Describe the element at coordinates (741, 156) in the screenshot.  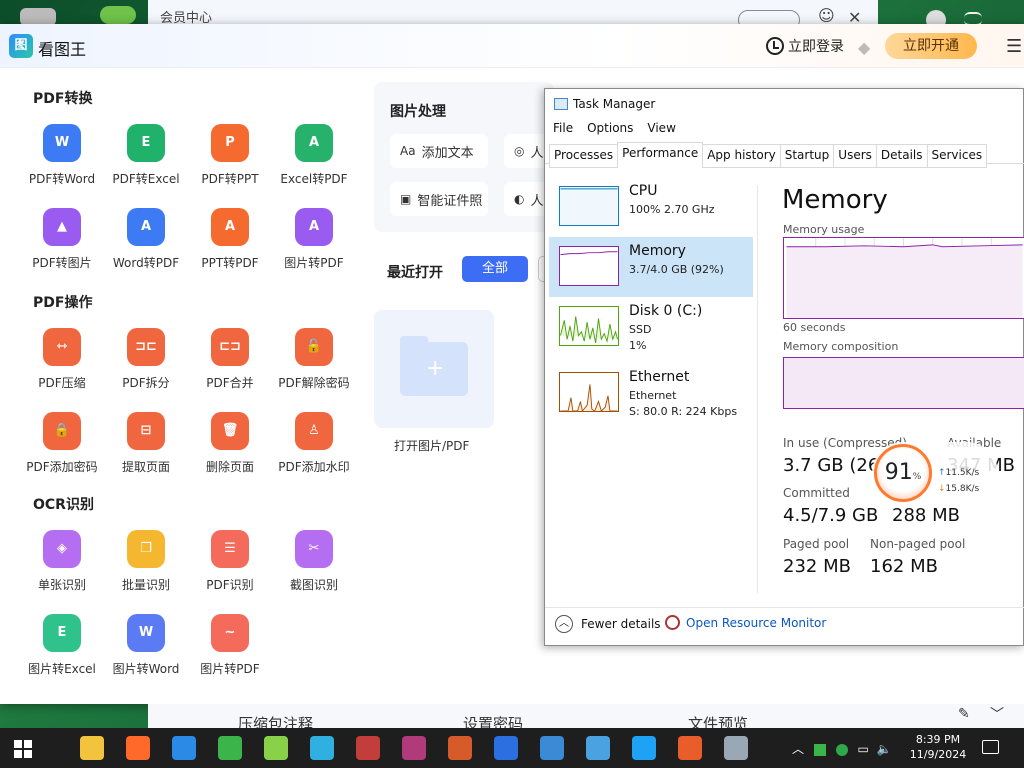
I see `tab-app-history: App history` at that location.